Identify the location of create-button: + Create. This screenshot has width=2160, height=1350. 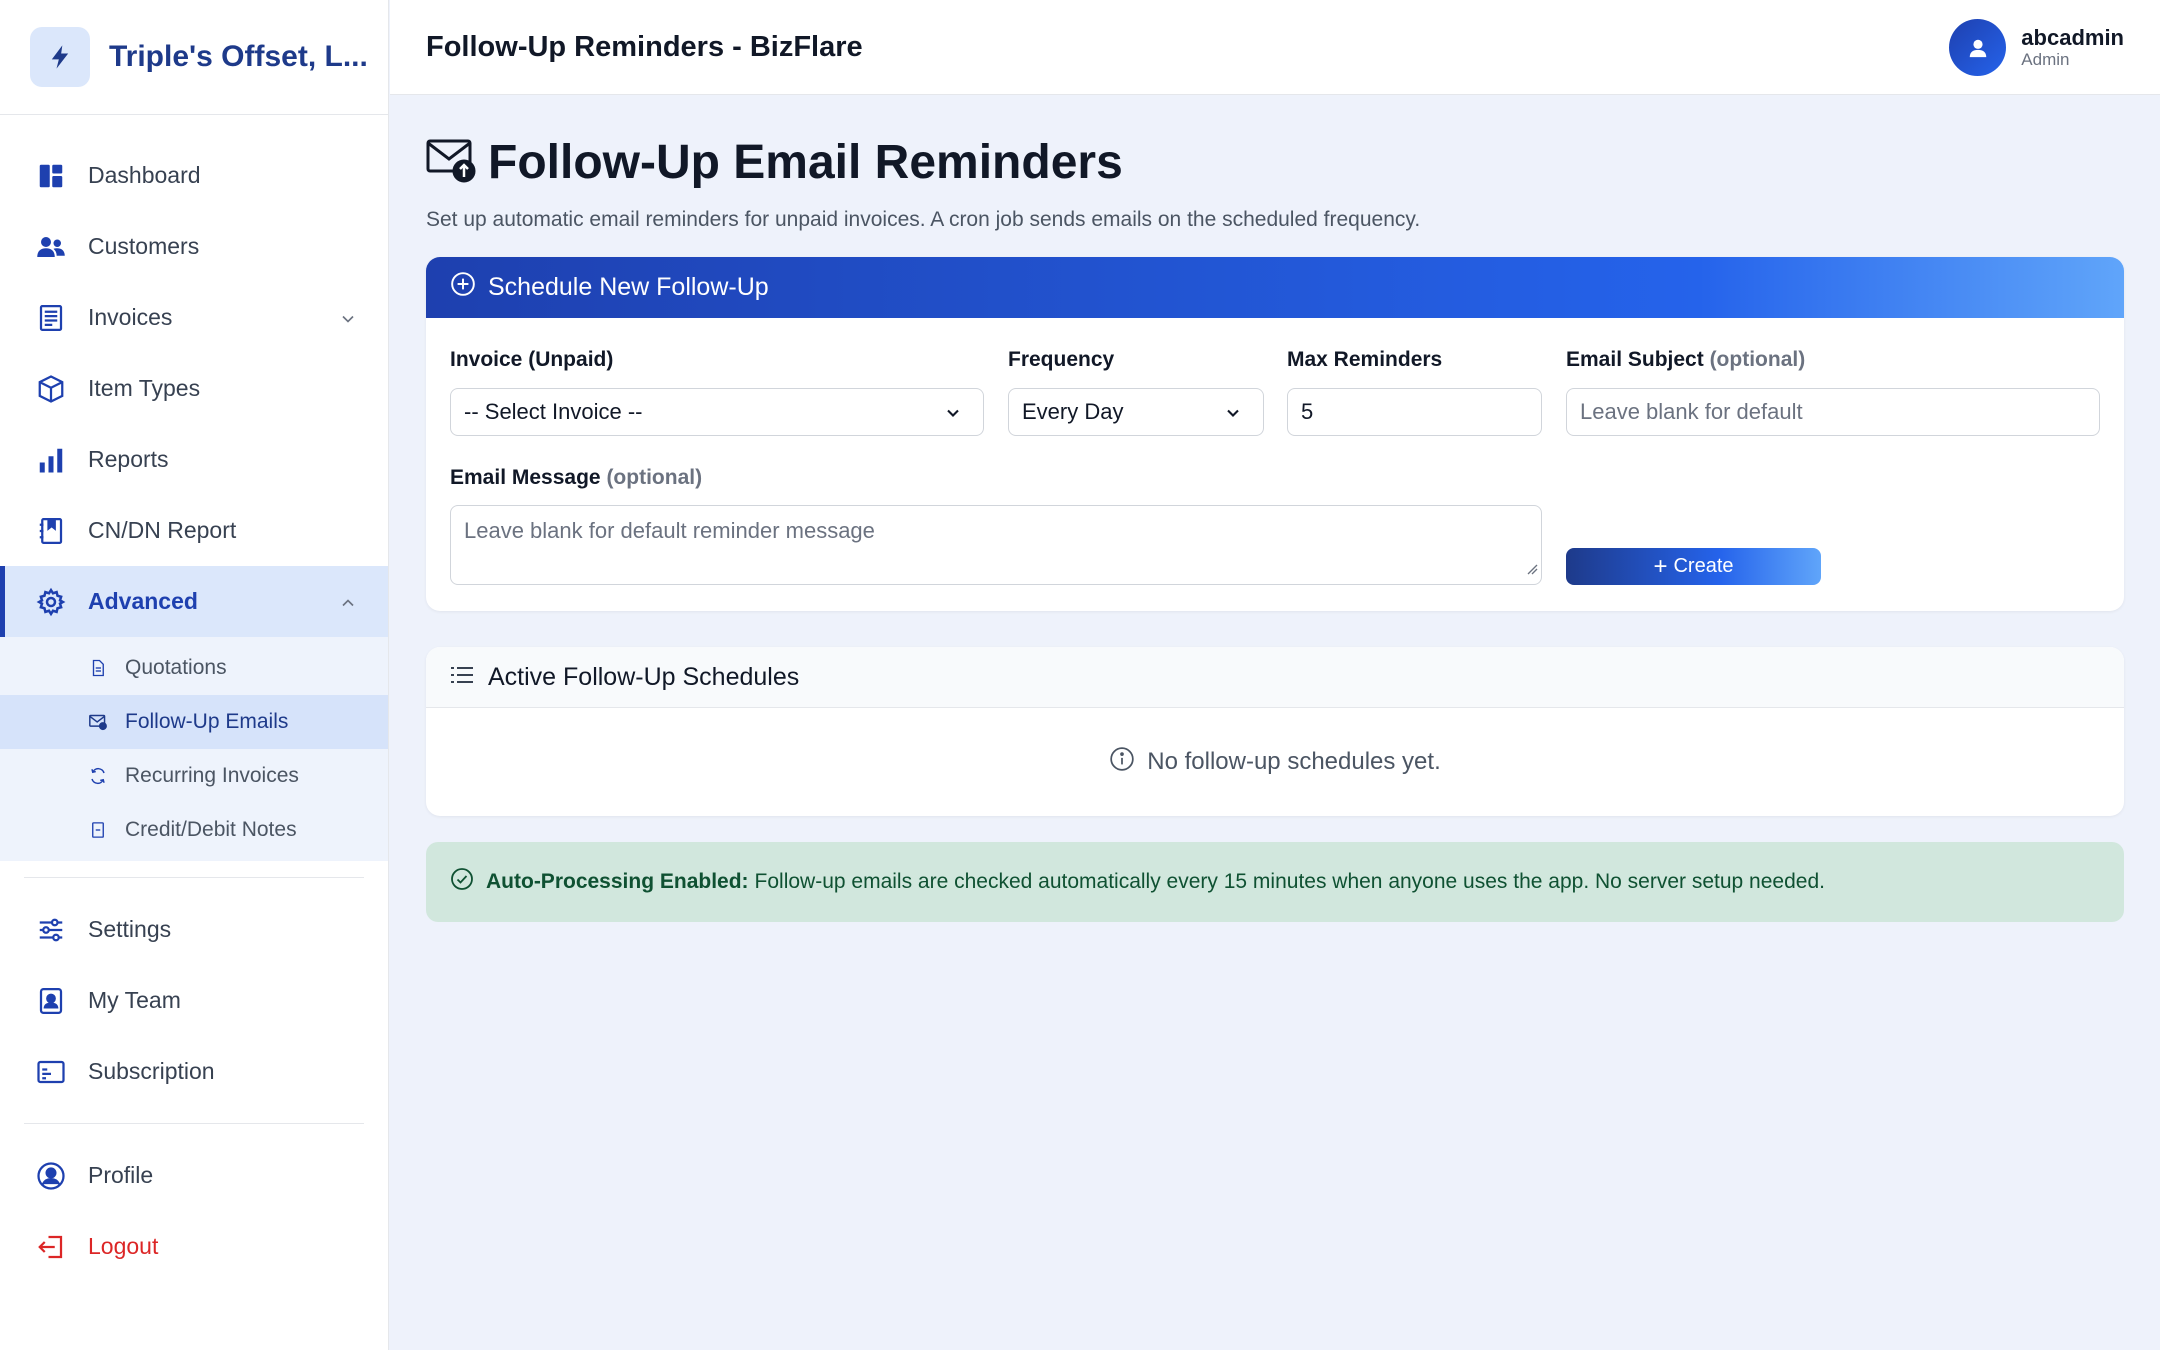
(1693, 566).